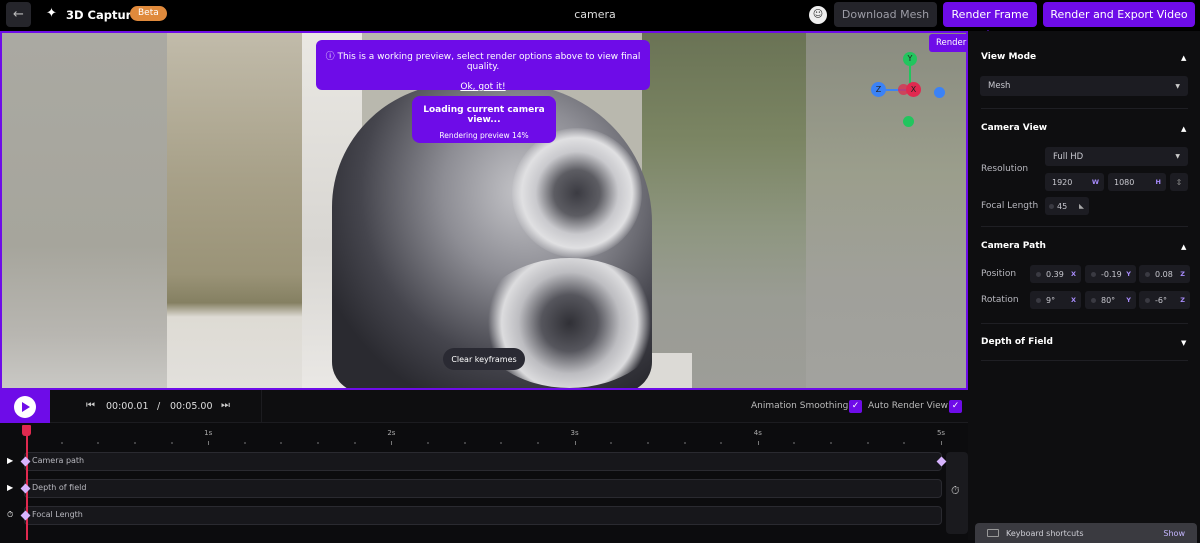 The width and height of the screenshot is (1200, 543). I want to click on ok-got-it-link: Ok, got it!, so click(482, 87).